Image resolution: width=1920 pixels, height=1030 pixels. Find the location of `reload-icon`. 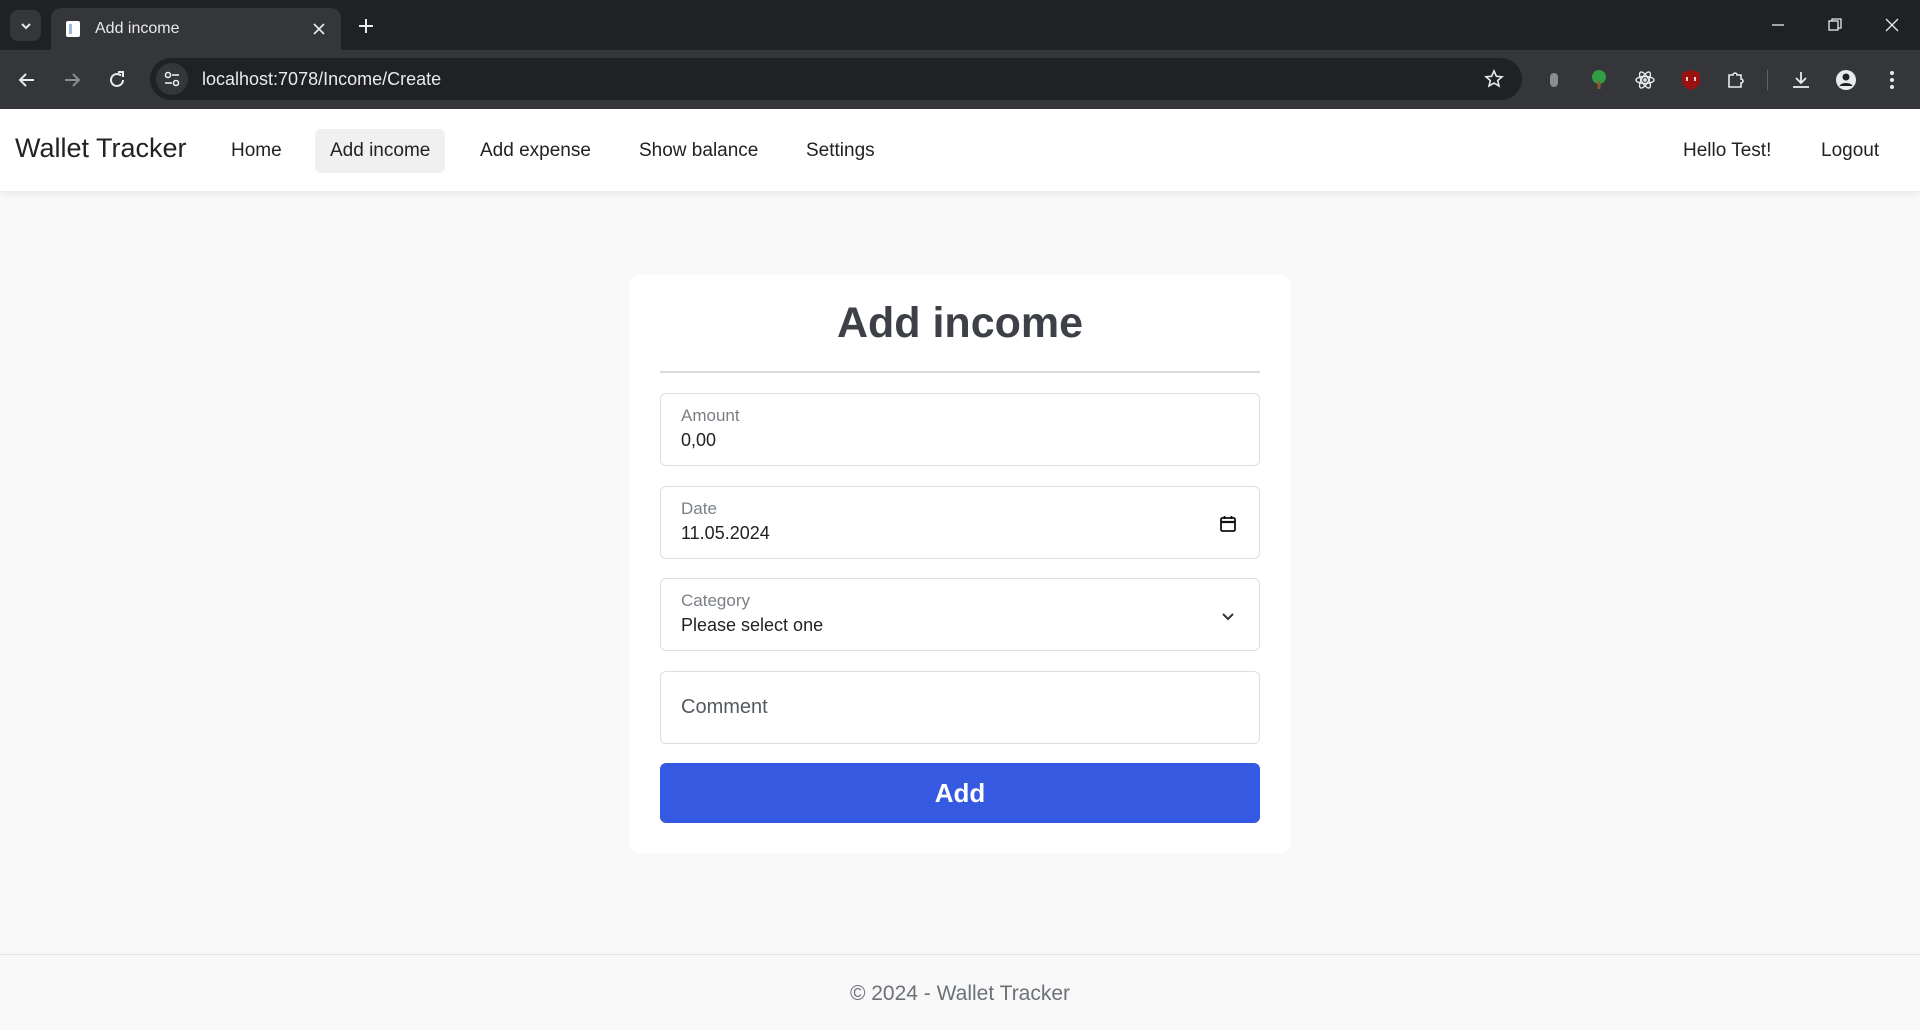

reload-icon is located at coordinates (117, 79).